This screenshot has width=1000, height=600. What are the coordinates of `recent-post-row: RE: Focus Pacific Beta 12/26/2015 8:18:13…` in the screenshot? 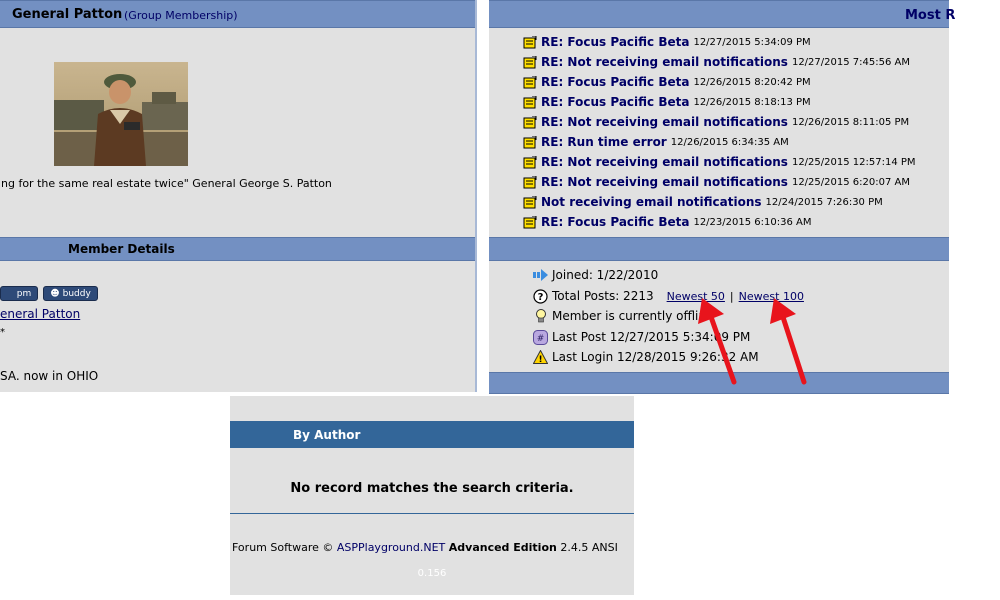 It's located at (667, 102).